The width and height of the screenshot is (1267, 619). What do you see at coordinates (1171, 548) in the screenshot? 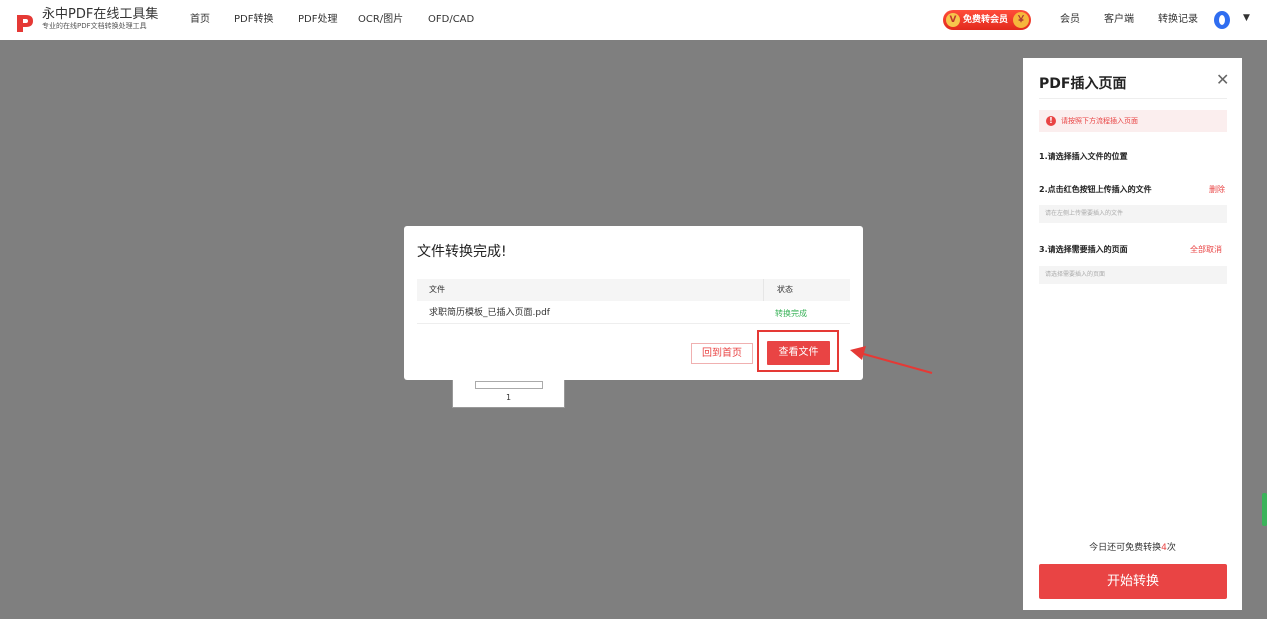
I see `remaining-suffix: 次` at bounding box center [1171, 548].